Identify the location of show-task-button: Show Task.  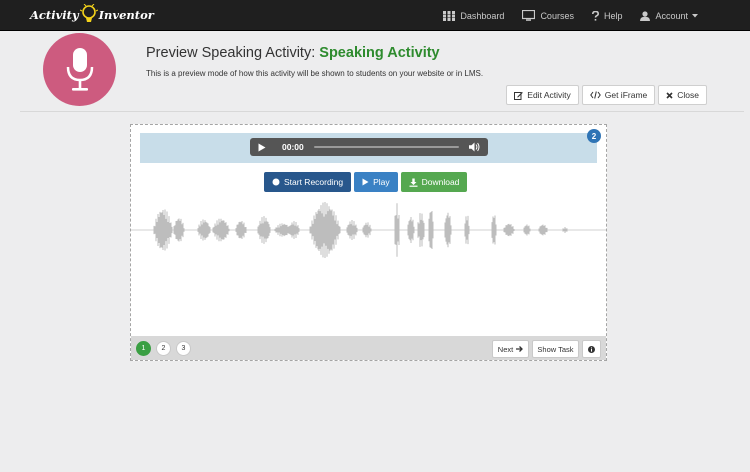
(555, 349).